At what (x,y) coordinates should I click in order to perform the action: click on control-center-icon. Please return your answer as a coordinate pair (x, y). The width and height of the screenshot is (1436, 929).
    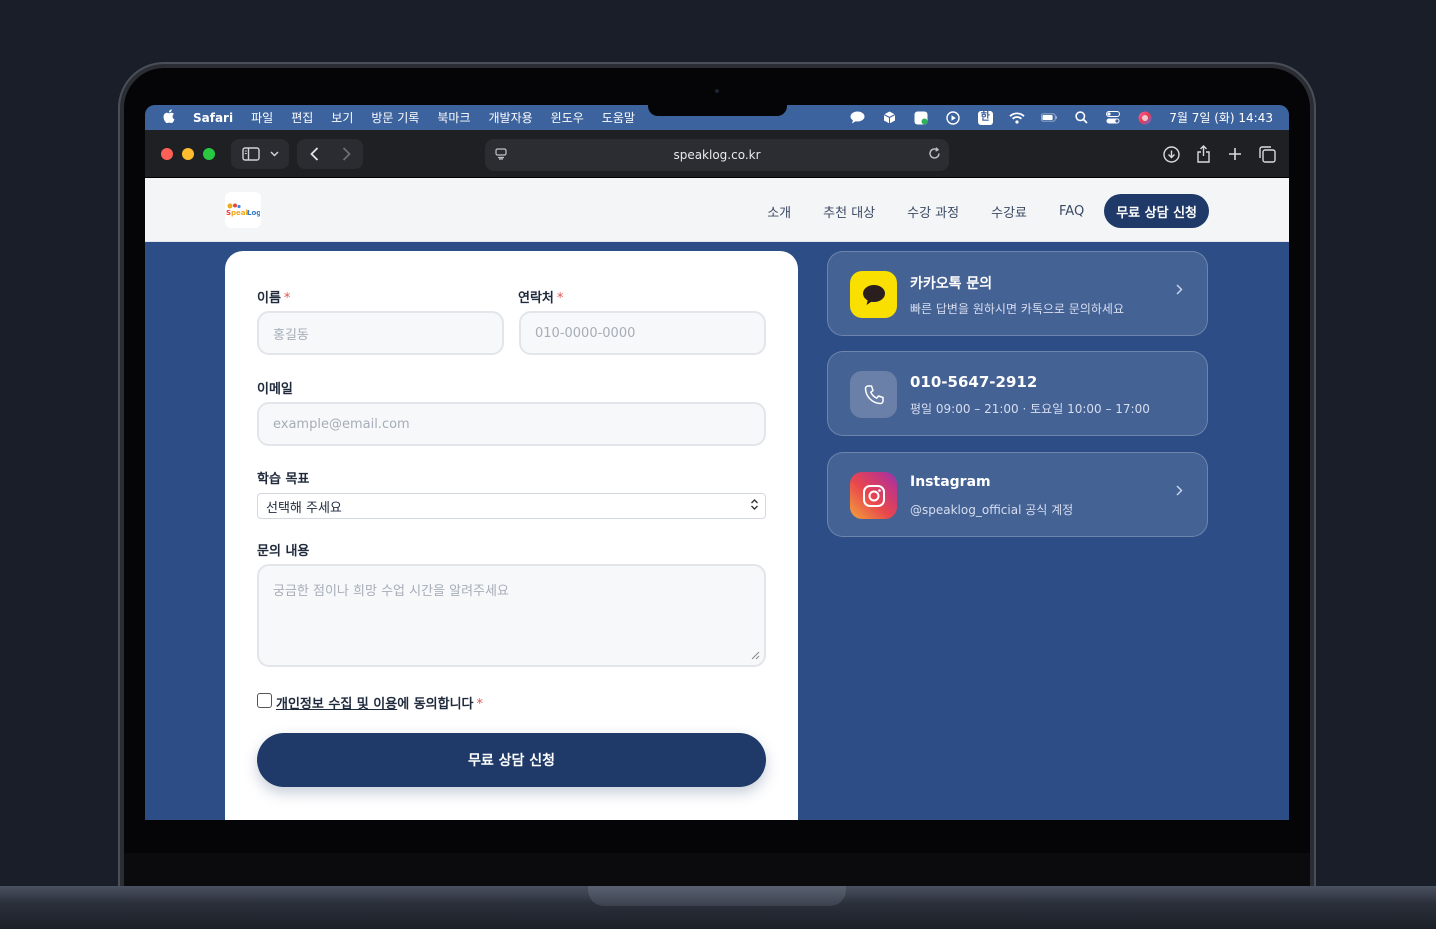
    Looking at the image, I should click on (1113, 118).